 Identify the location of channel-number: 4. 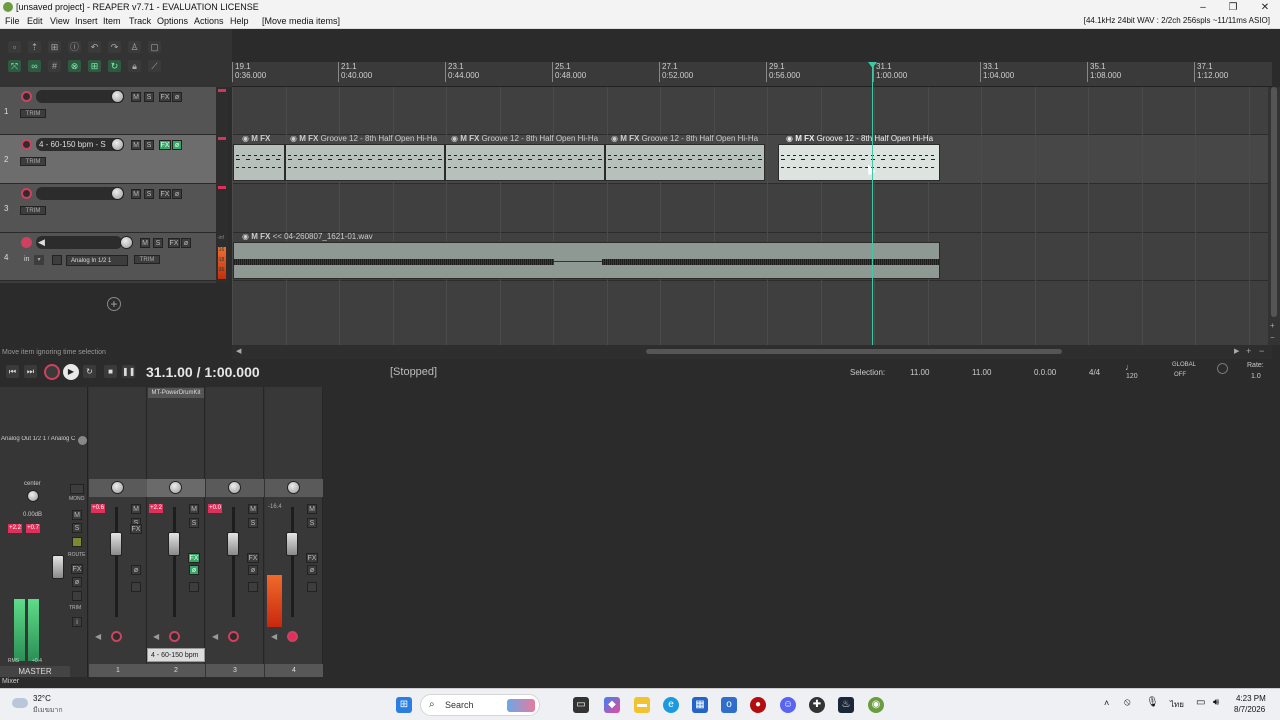
(294, 670).